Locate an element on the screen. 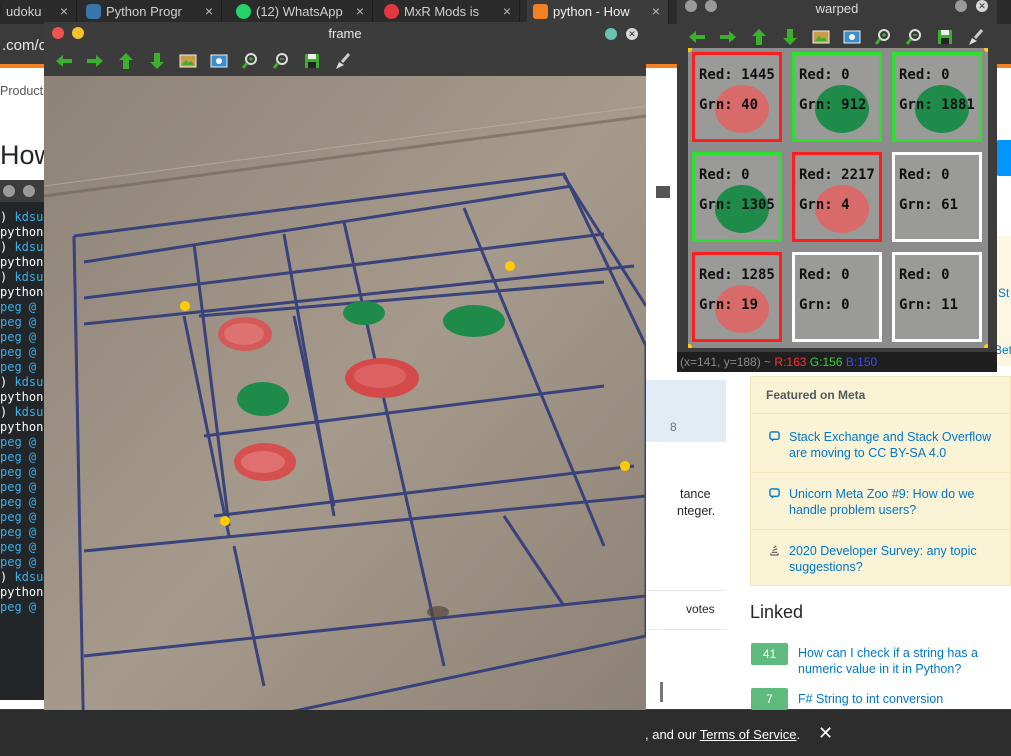 This screenshot has height=756, width=1011. grid-cell: Red: 0 Grn: 11 is located at coordinates (937, 297).